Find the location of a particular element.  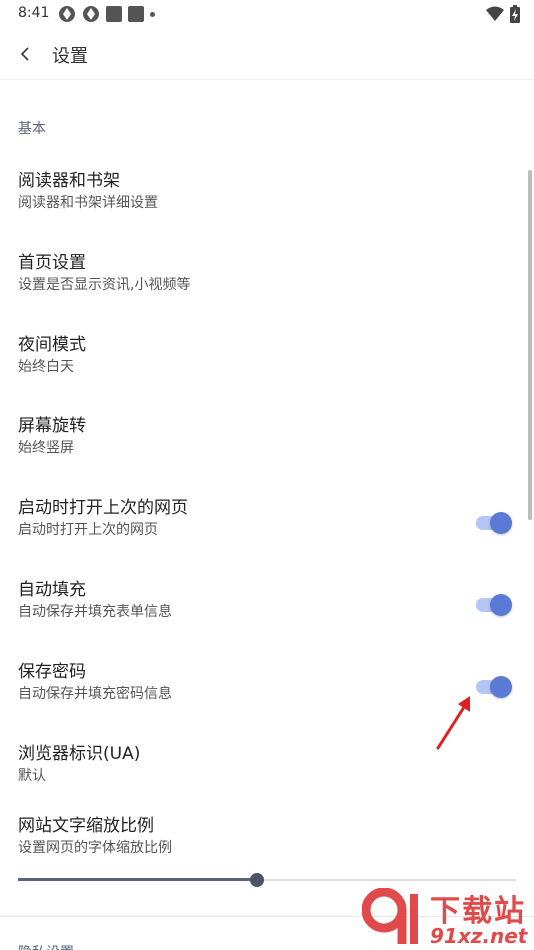

save-password-toggle is located at coordinates (494, 687).